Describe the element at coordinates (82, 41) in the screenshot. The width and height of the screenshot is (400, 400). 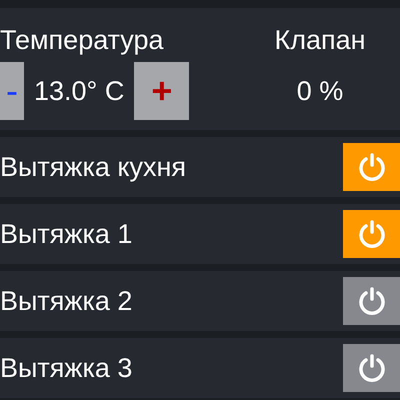
I see `temperature-label: Температура` at that location.